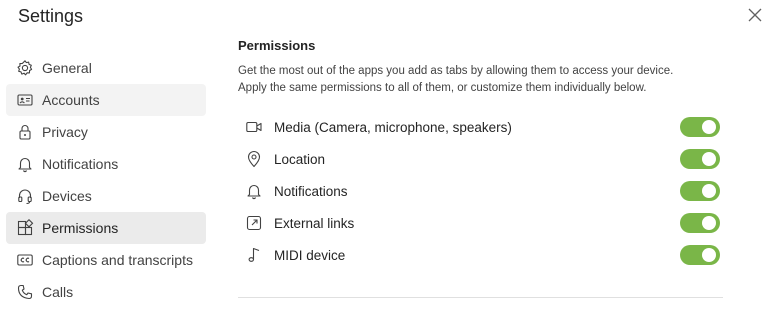  What do you see at coordinates (106, 100) in the screenshot?
I see `sidebar-item-accounts: Accounts` at bounding box center [106, 100].